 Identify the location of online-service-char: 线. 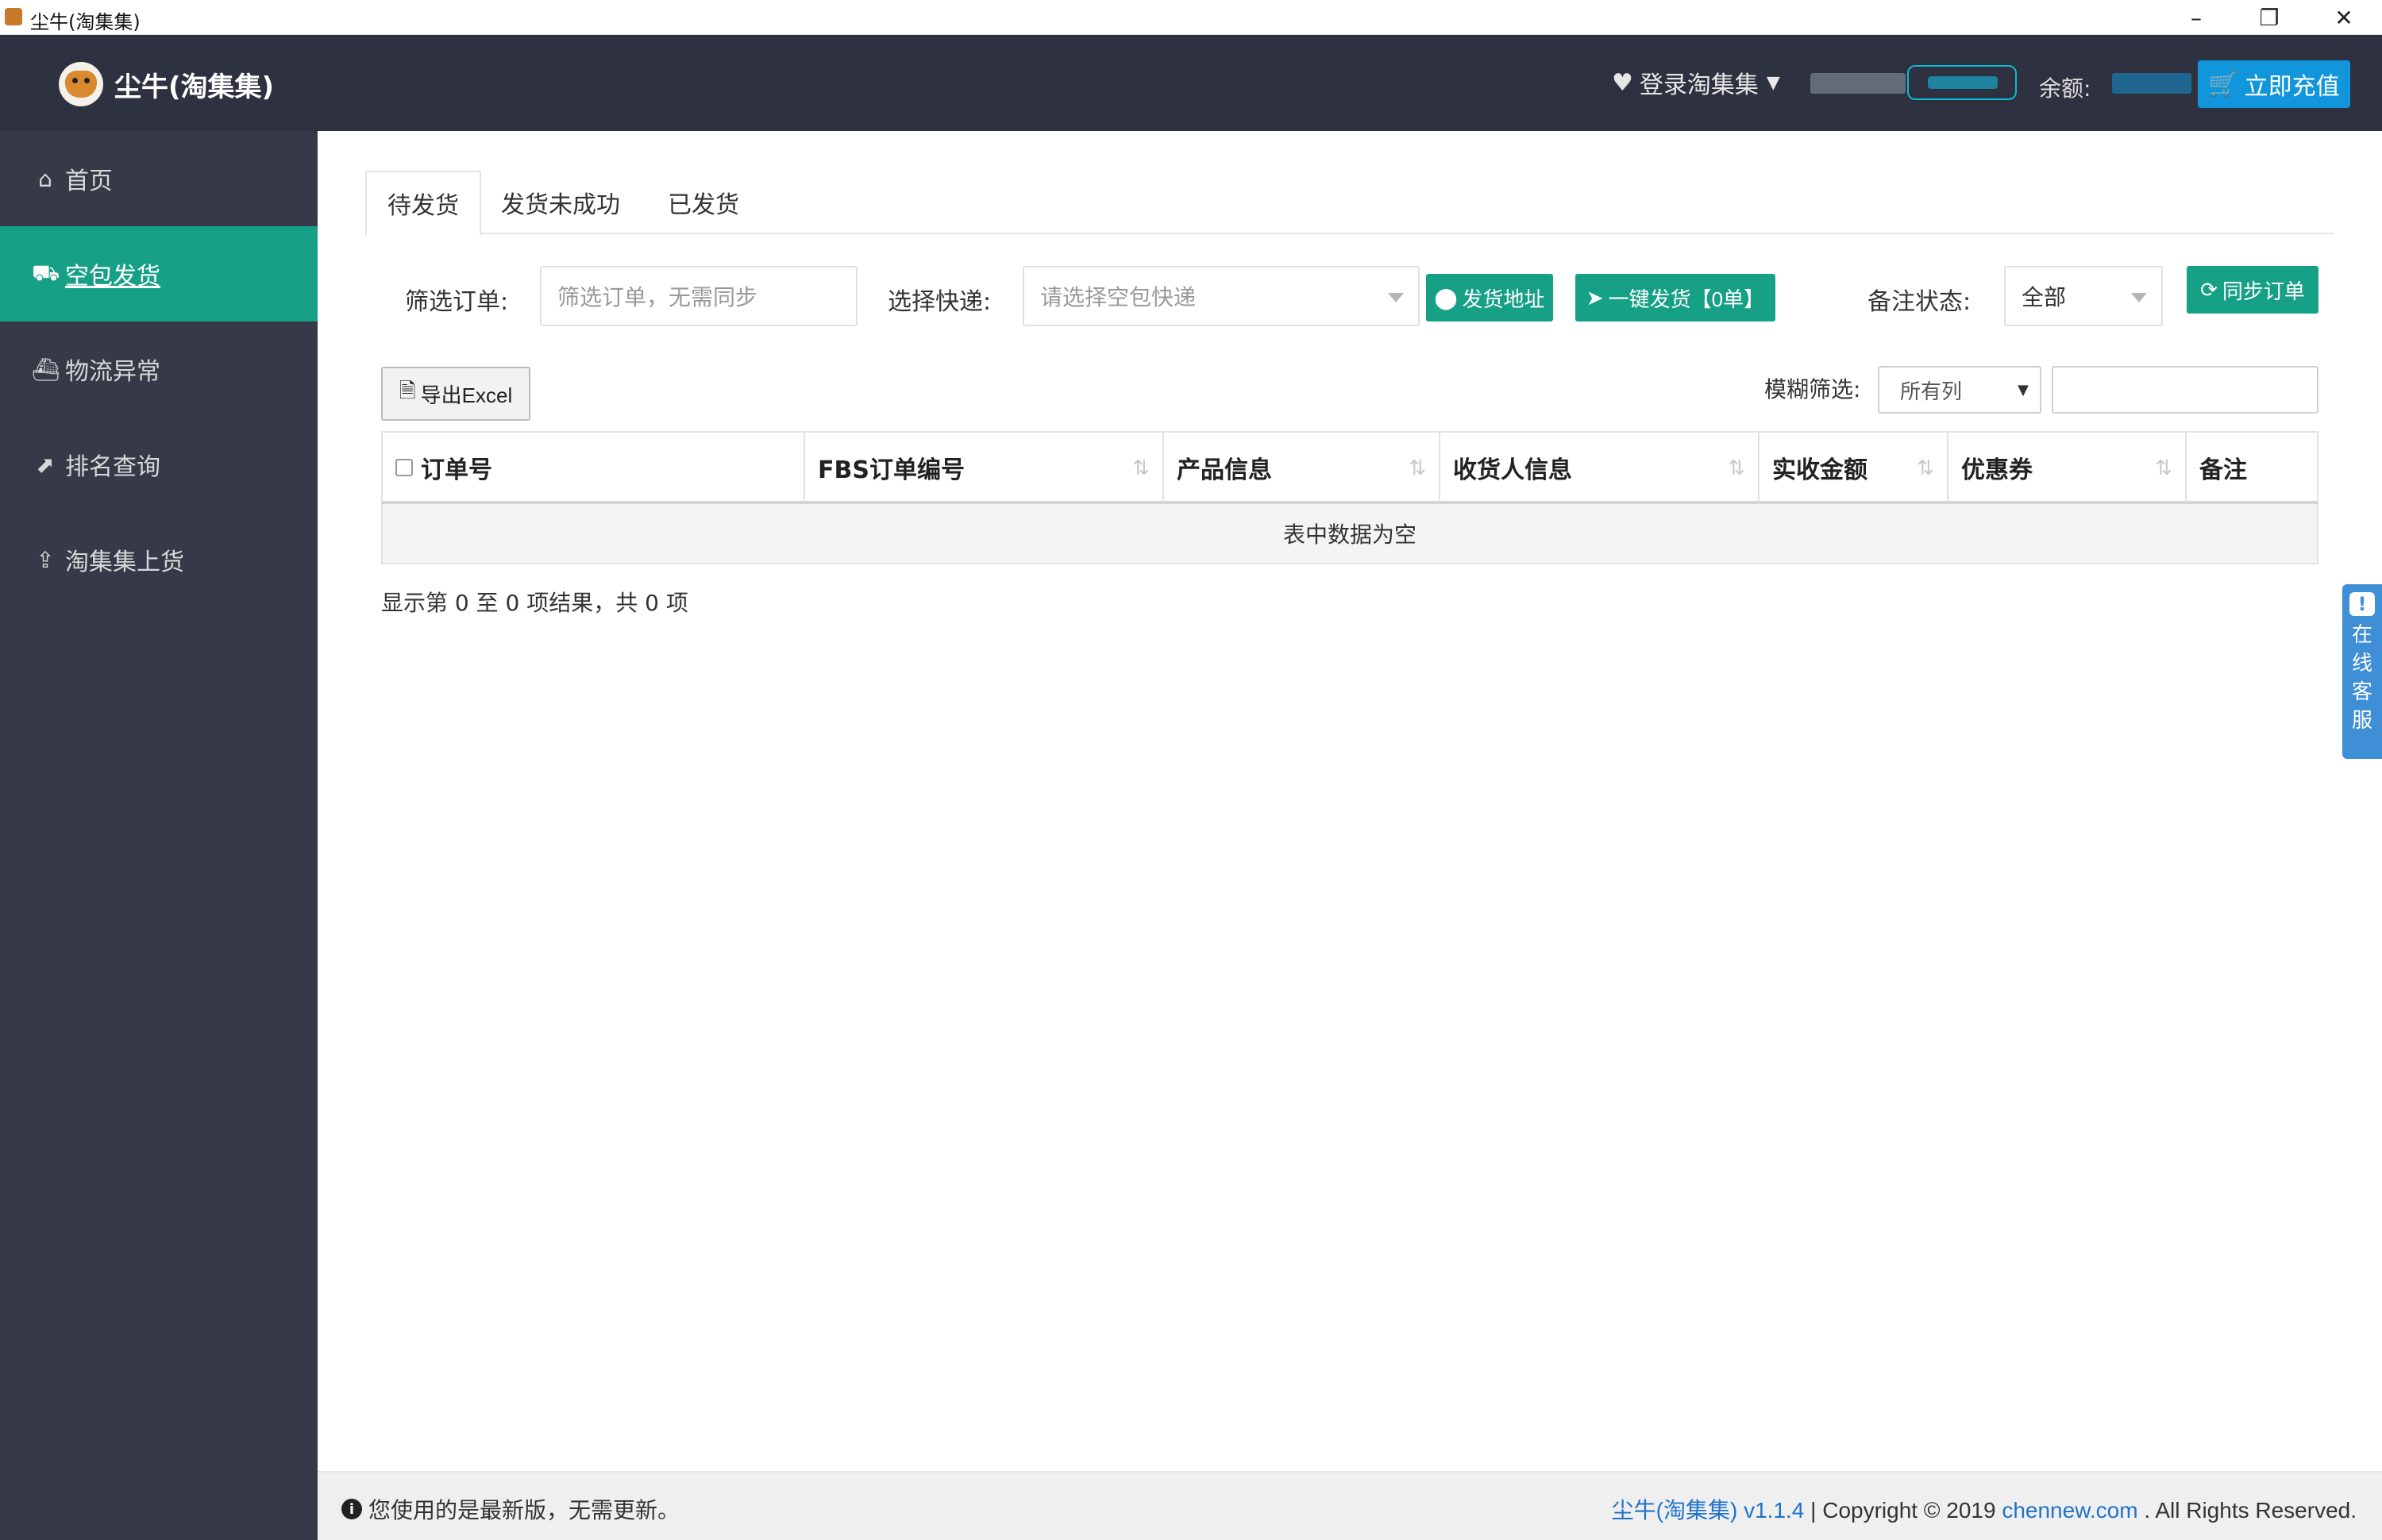
(2361, 664).